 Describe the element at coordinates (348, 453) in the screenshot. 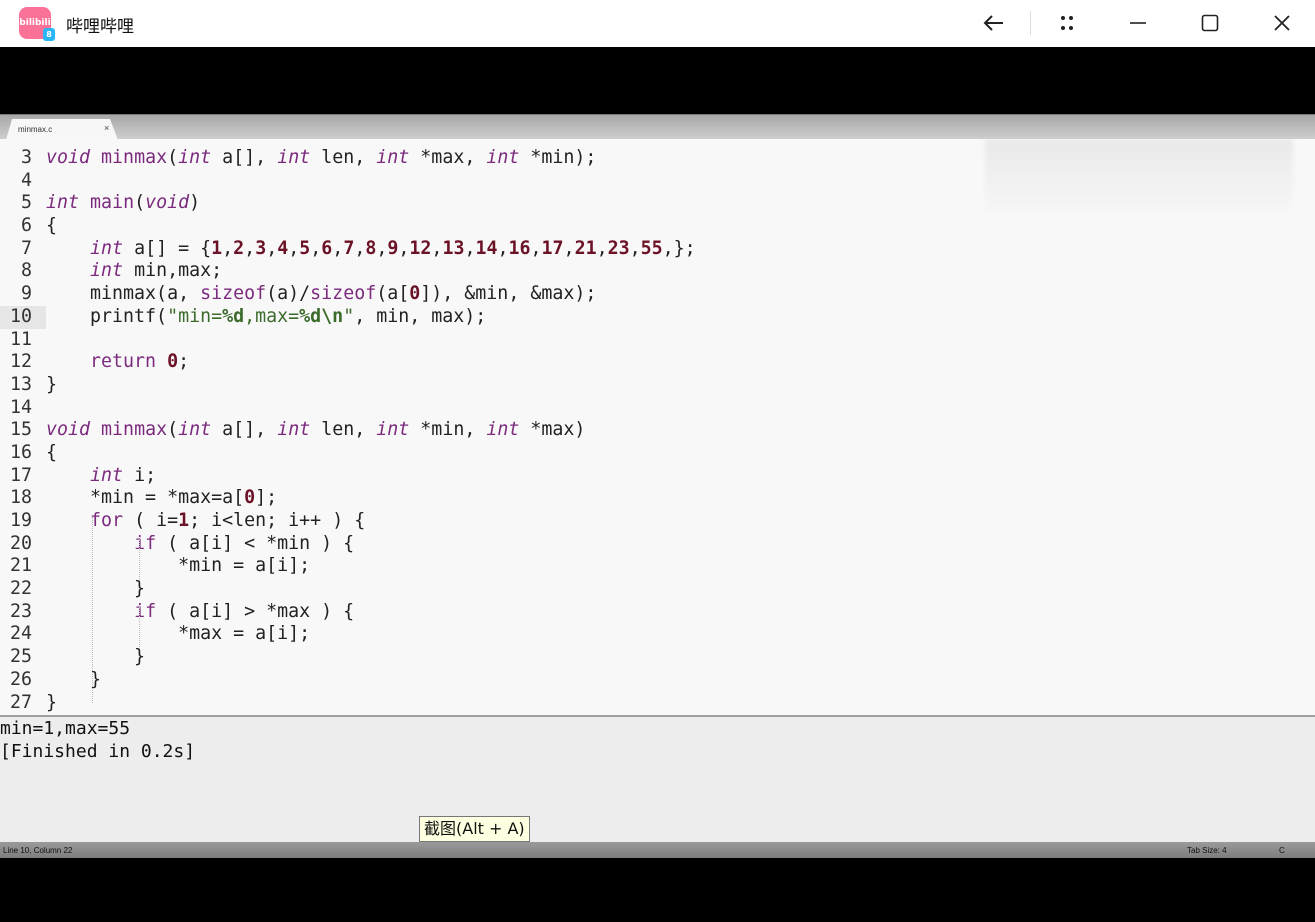

I see `code-line: 16 {` at that location.